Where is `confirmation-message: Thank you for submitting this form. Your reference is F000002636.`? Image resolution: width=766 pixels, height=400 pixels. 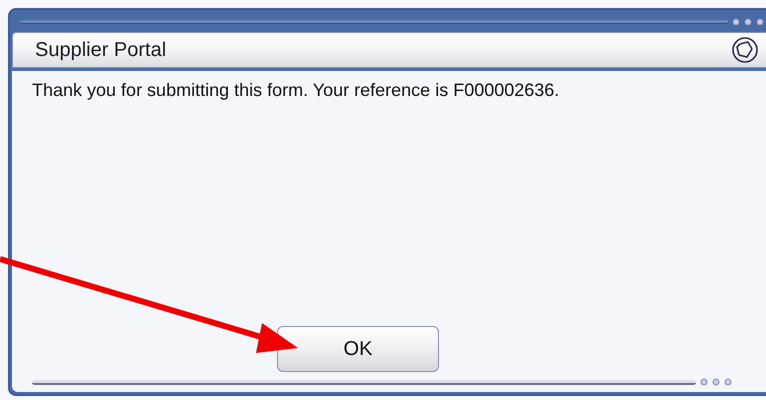 confirmation-message: Thank you for submitting this form. Your reference is F000002636. is located at coordinates (296, 90).